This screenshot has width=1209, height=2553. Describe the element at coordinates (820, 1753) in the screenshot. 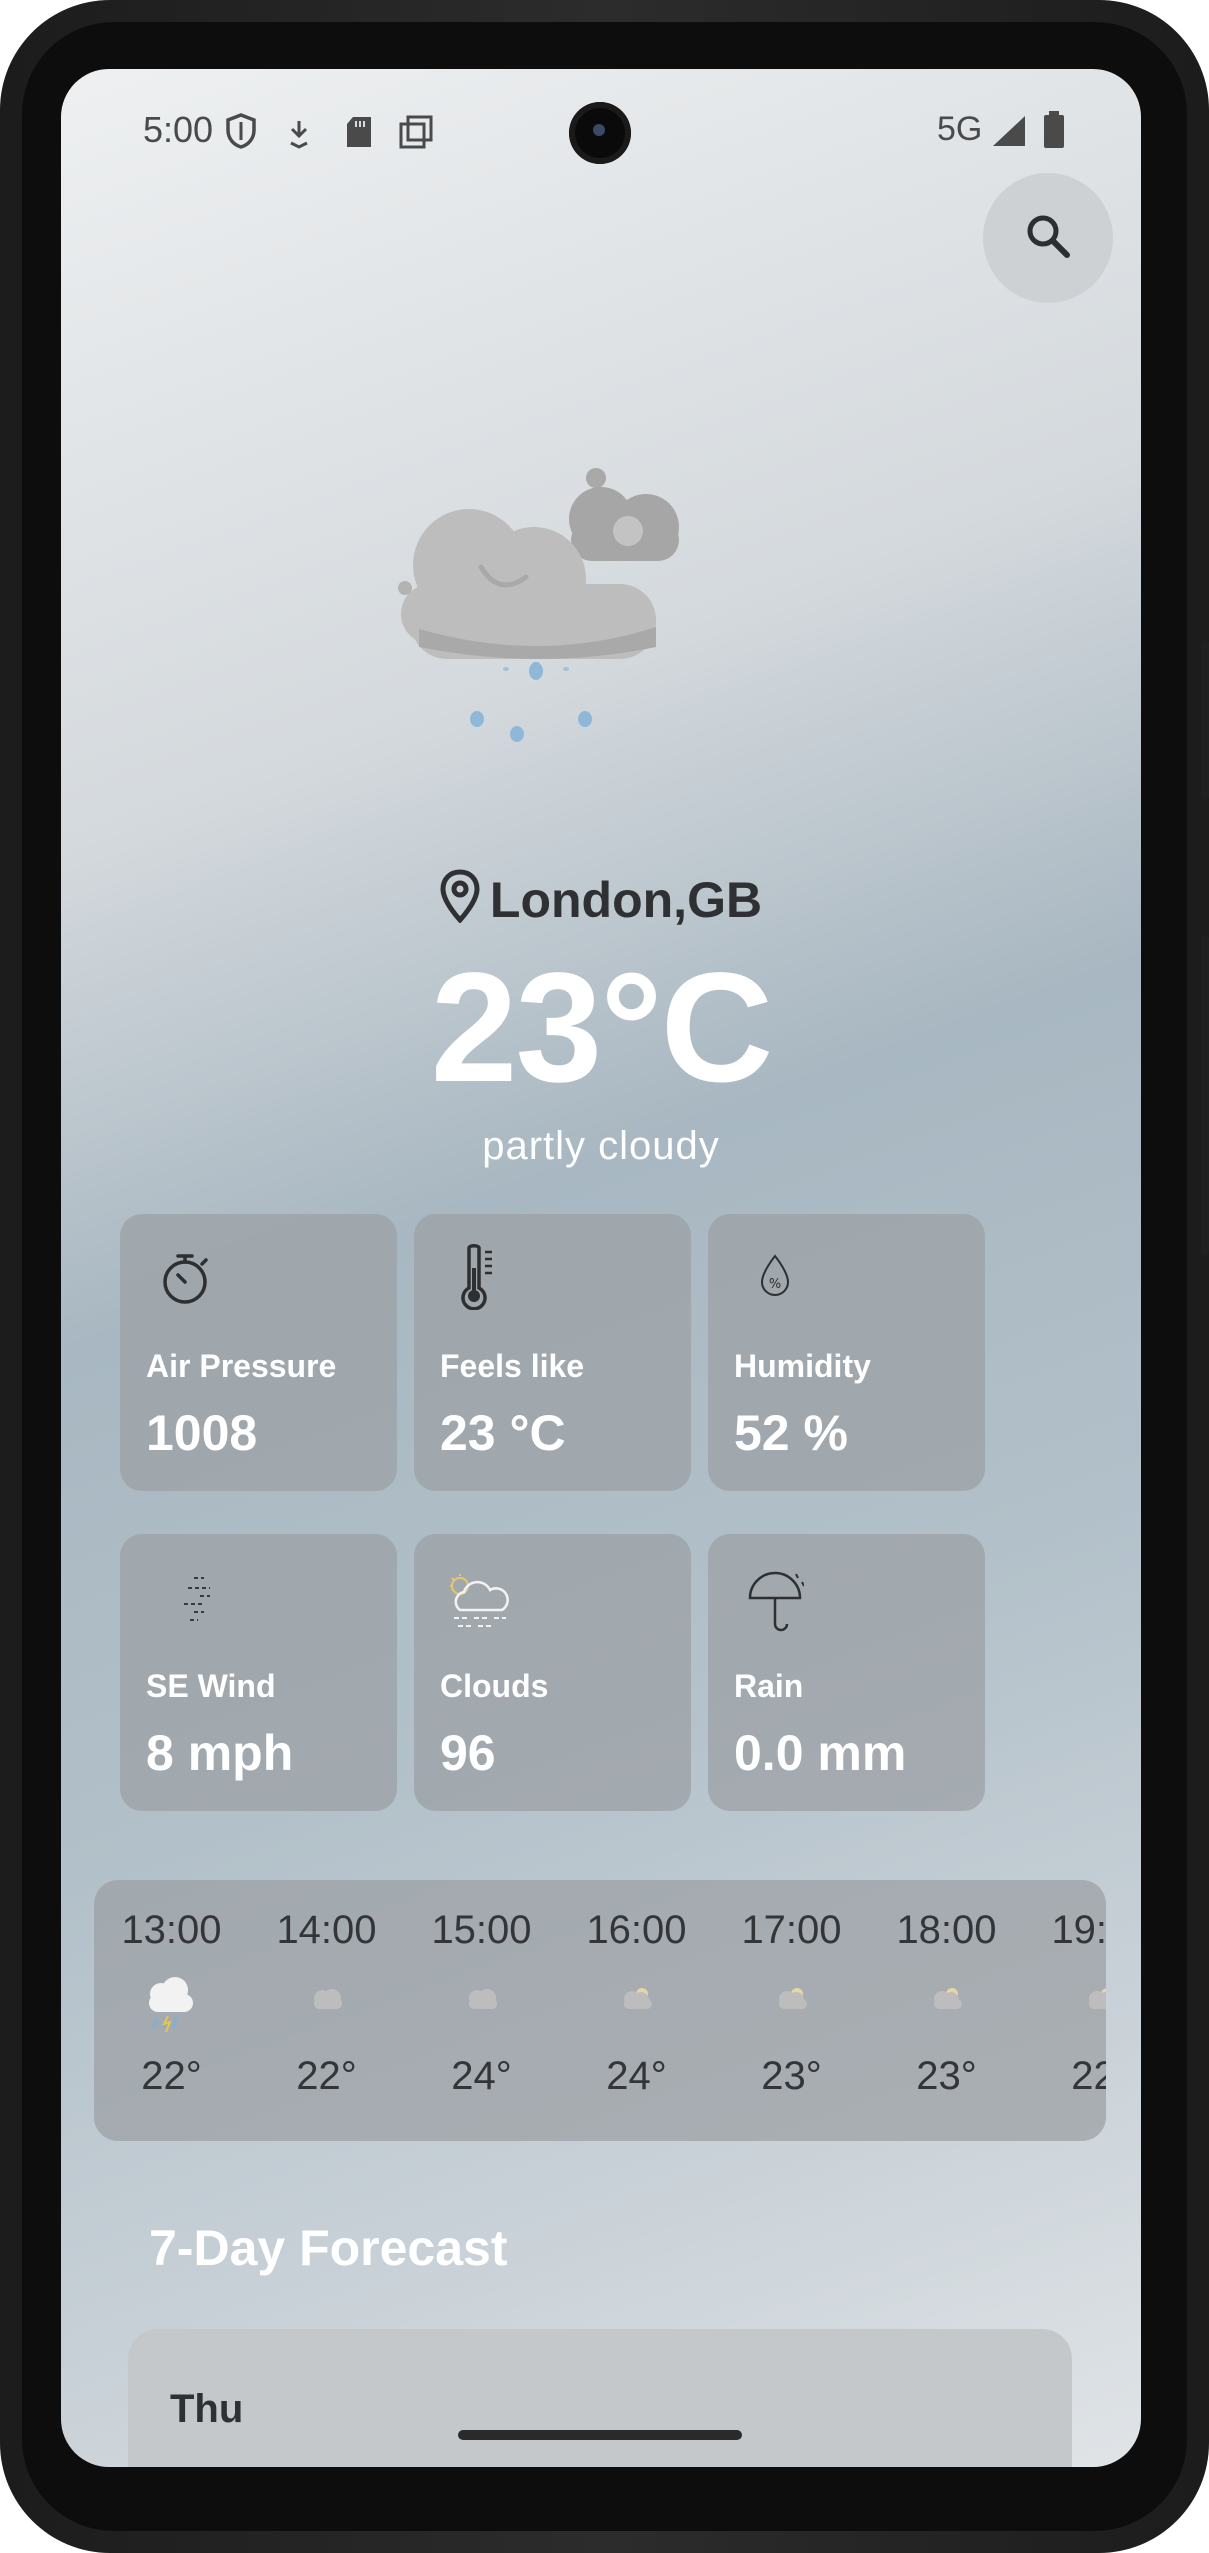

I see `metric-value: 0.0 mm` at that location.